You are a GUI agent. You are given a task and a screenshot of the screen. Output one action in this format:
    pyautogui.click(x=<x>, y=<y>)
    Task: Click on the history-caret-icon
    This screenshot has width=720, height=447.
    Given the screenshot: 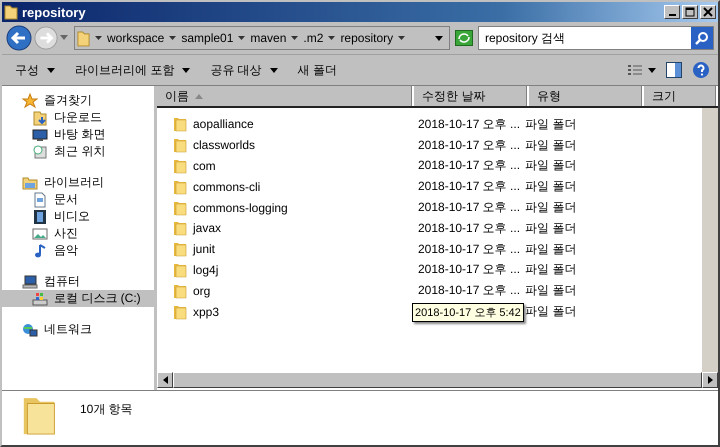 What is the action you would take?
    pyautogui.click(x=64, y=38)
    